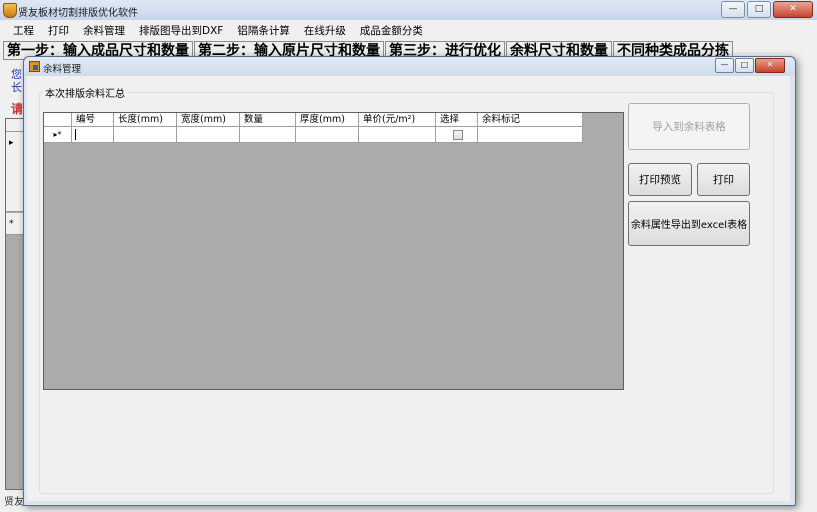 This screenshot has height=512, width=817. I want to click on row-header-marker: ▸*, so click(58, 135).